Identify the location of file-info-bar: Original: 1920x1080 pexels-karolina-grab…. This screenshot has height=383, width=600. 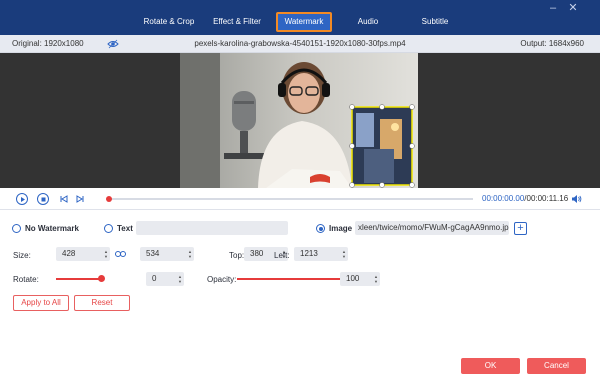
(300, 44).